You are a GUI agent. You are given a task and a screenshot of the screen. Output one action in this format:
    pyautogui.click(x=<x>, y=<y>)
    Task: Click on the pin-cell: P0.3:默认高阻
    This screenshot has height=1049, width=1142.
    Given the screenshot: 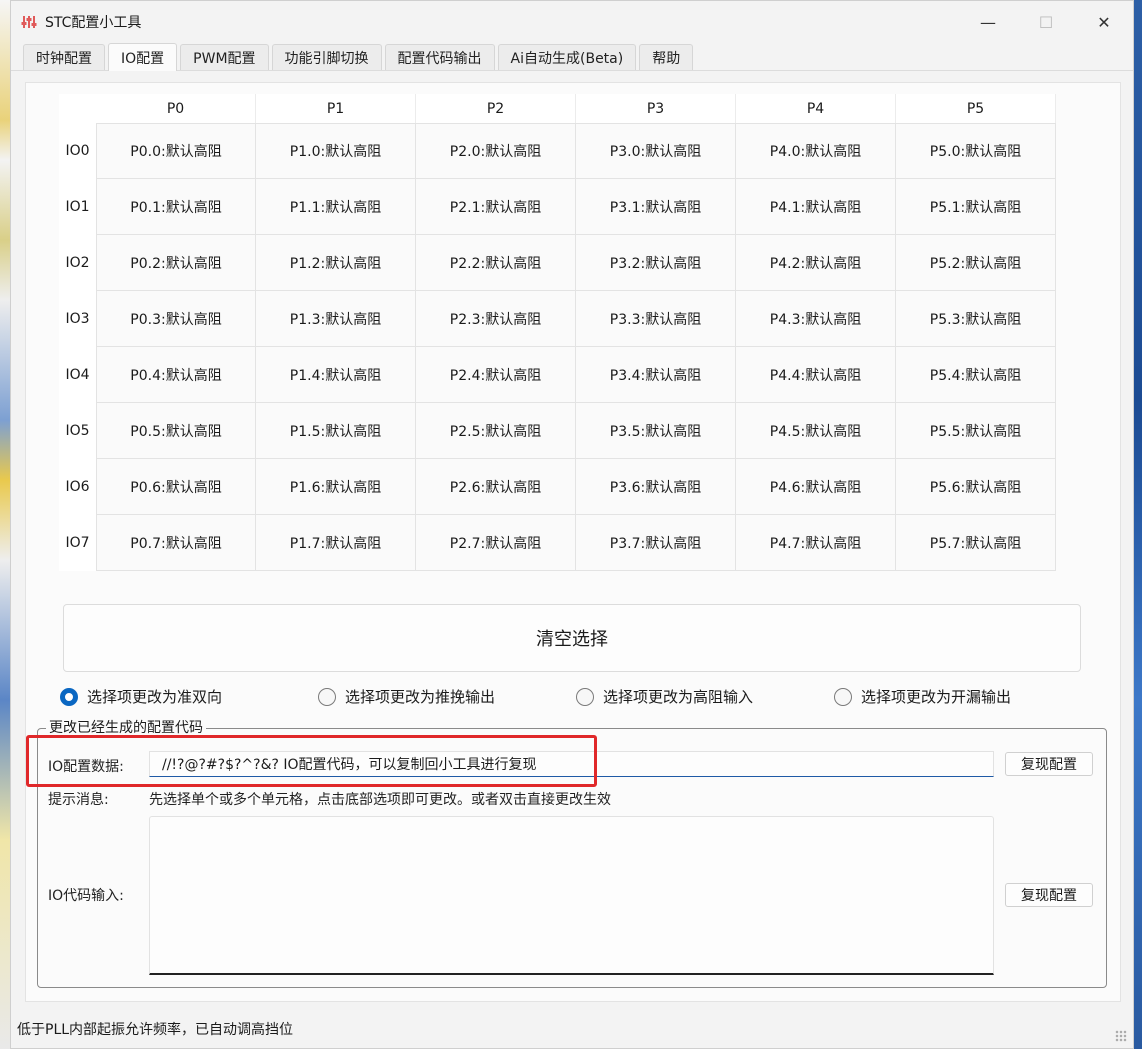 What is the action you would take?
    pyautogui.click(x=176, y=319)
    